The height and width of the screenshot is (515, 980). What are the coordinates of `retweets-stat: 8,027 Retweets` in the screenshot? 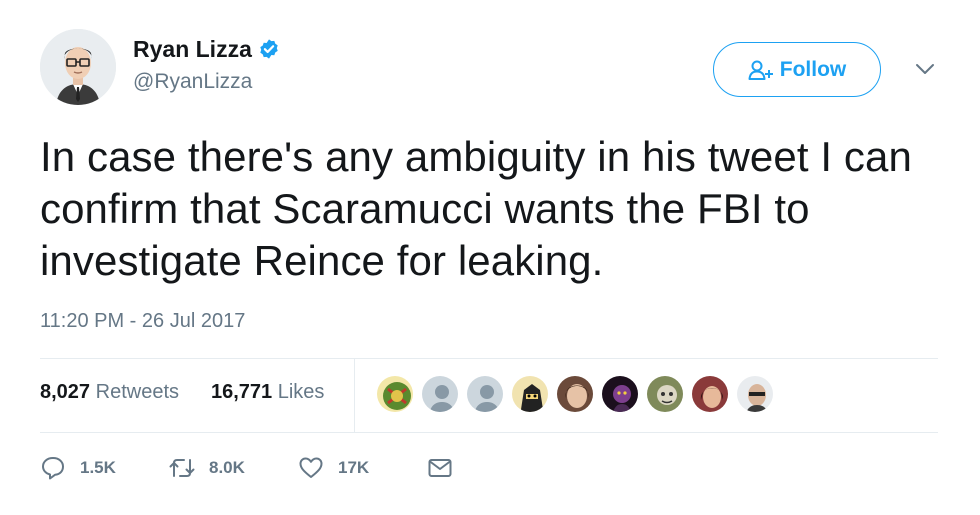 It's located at (109, 392).